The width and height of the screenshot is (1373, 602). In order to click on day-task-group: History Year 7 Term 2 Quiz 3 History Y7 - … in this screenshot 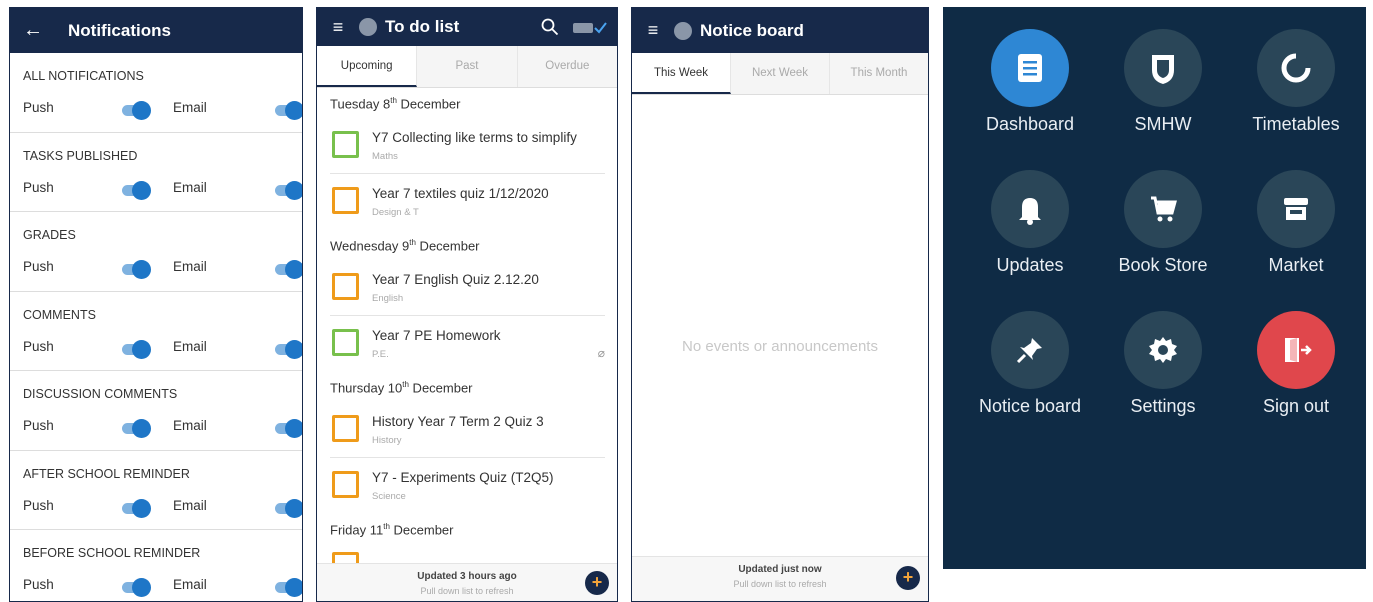, I will do `click(467, 458)`.